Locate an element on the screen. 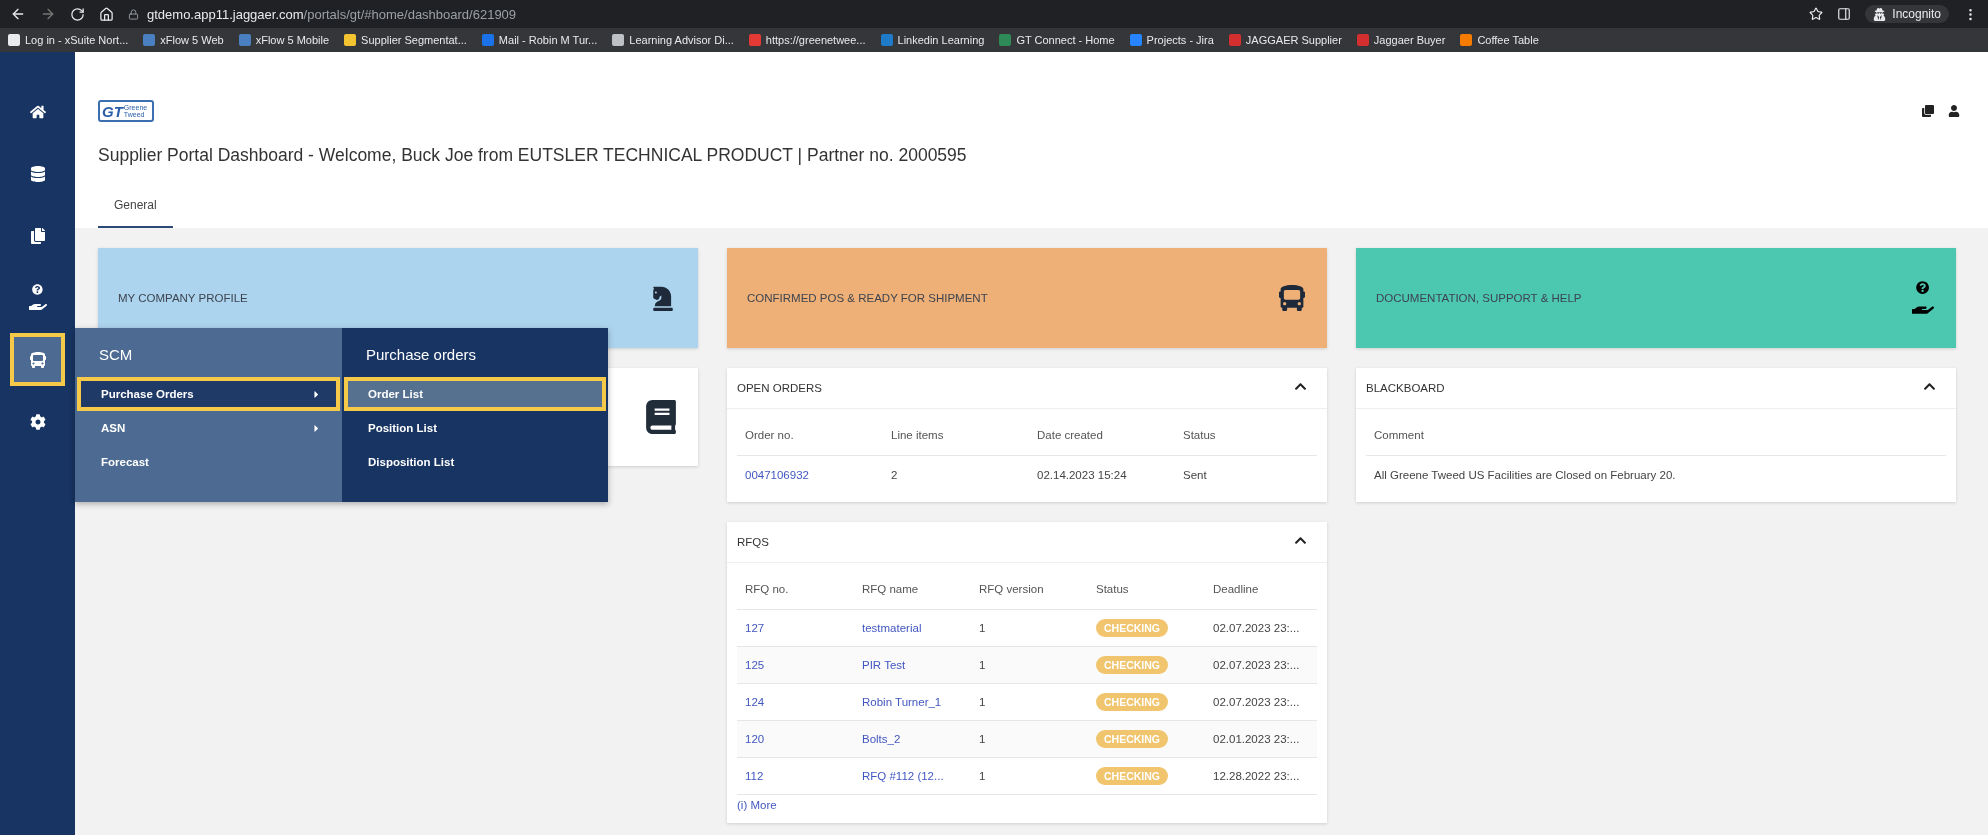 The image size is (1988, 835). settings-icon is located at coordinates (37, 421).